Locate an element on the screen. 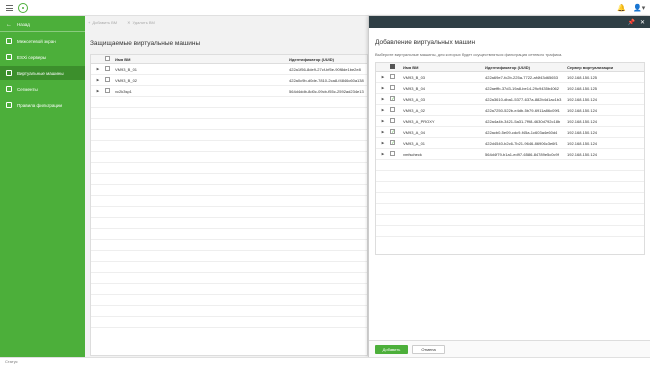  vm-name: vmfscheck is located at coordinates (412, 154).